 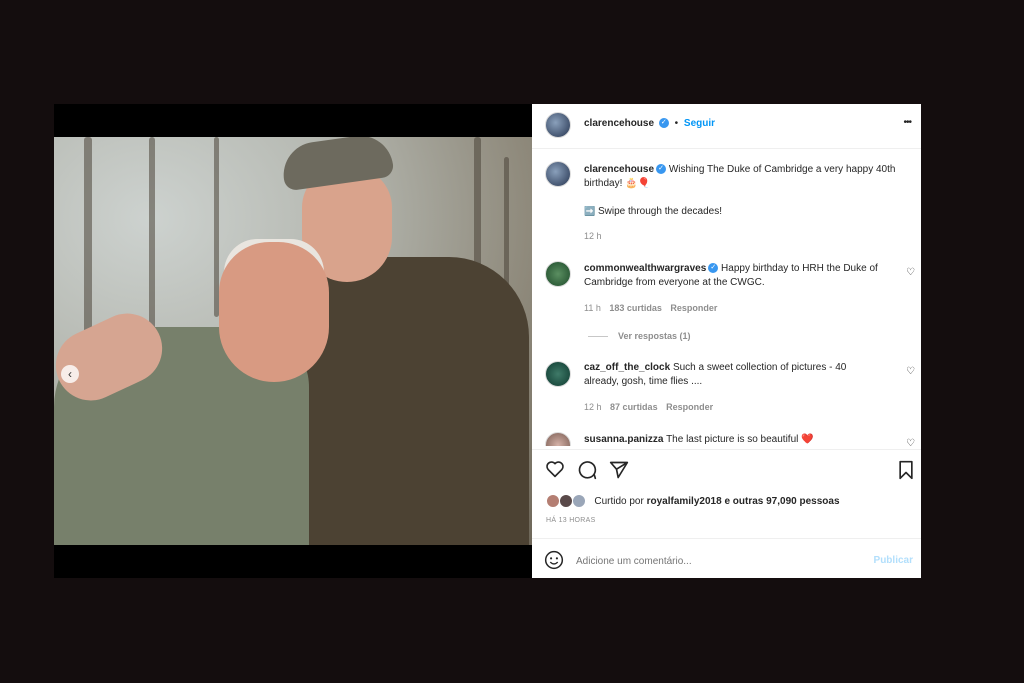 What do you see at coordinates (627, 367) in the screenshot?
I see `comment-username: caz_off_the_clock` at bounding box center [627, 367].